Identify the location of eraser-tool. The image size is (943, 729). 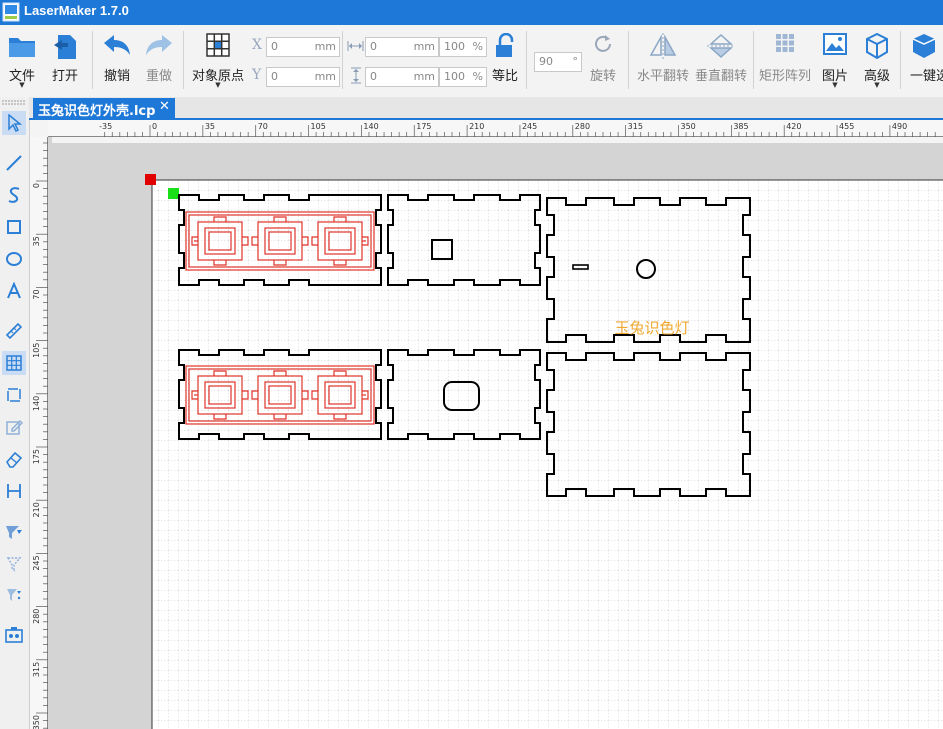
(14, 459).